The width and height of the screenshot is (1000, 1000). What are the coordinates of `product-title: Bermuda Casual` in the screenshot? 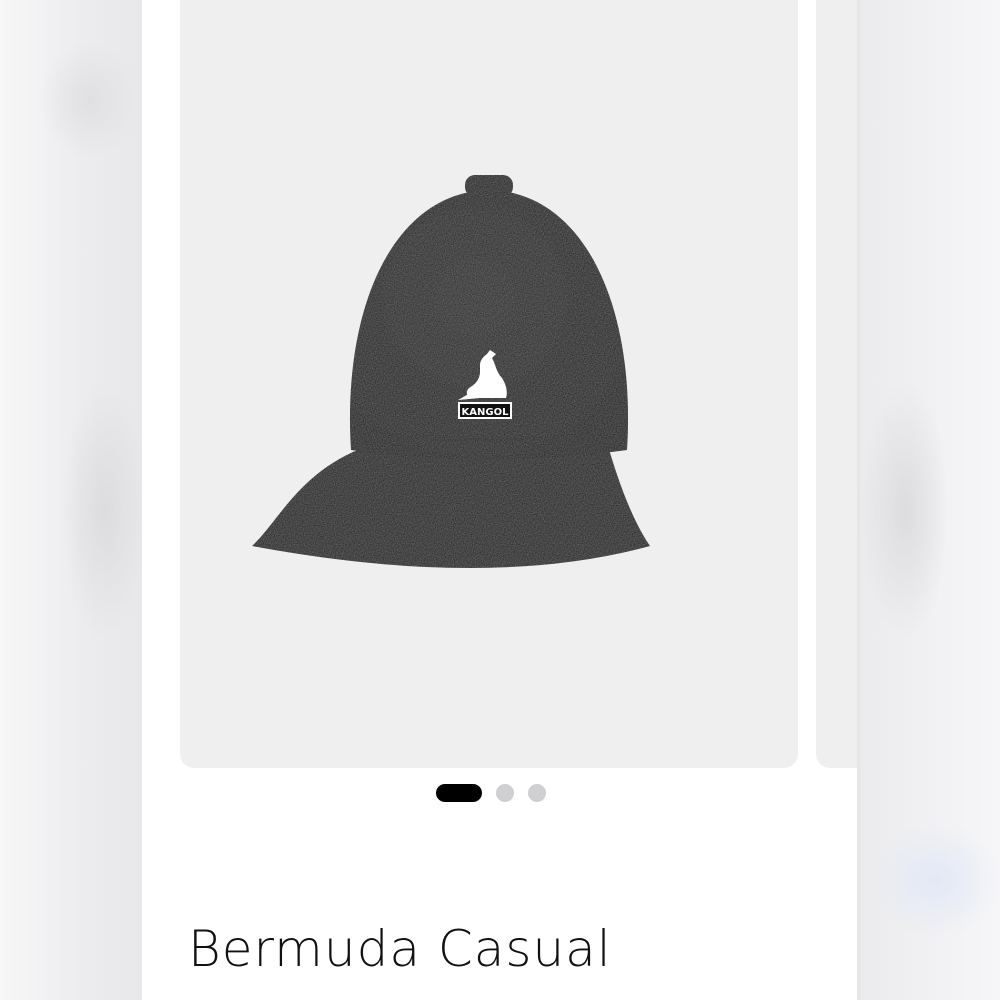 It's located at (400, 949).